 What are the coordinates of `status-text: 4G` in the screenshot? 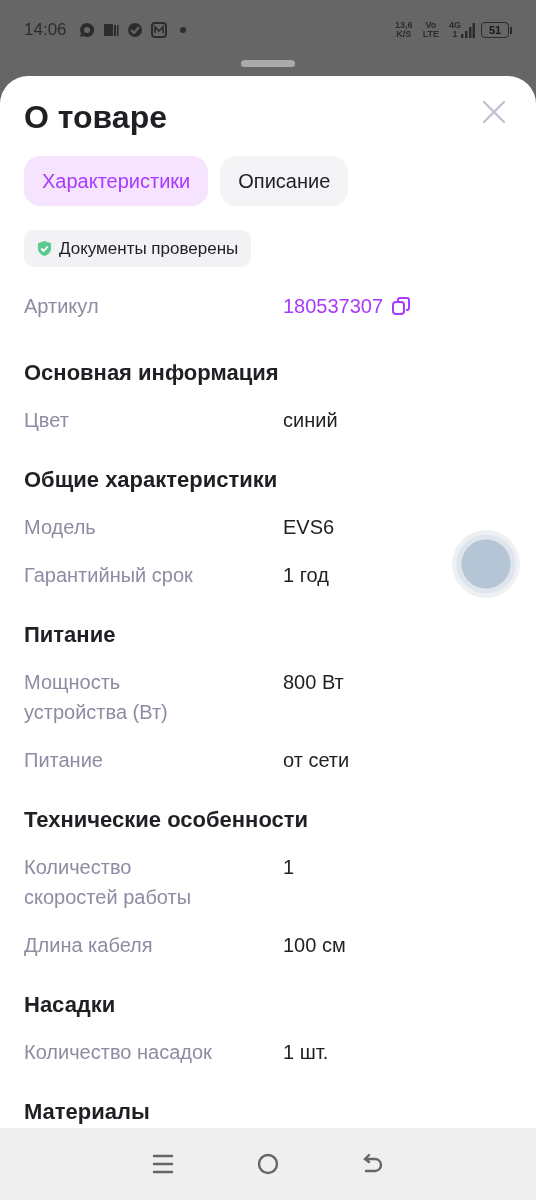 It's located at (455, 25).